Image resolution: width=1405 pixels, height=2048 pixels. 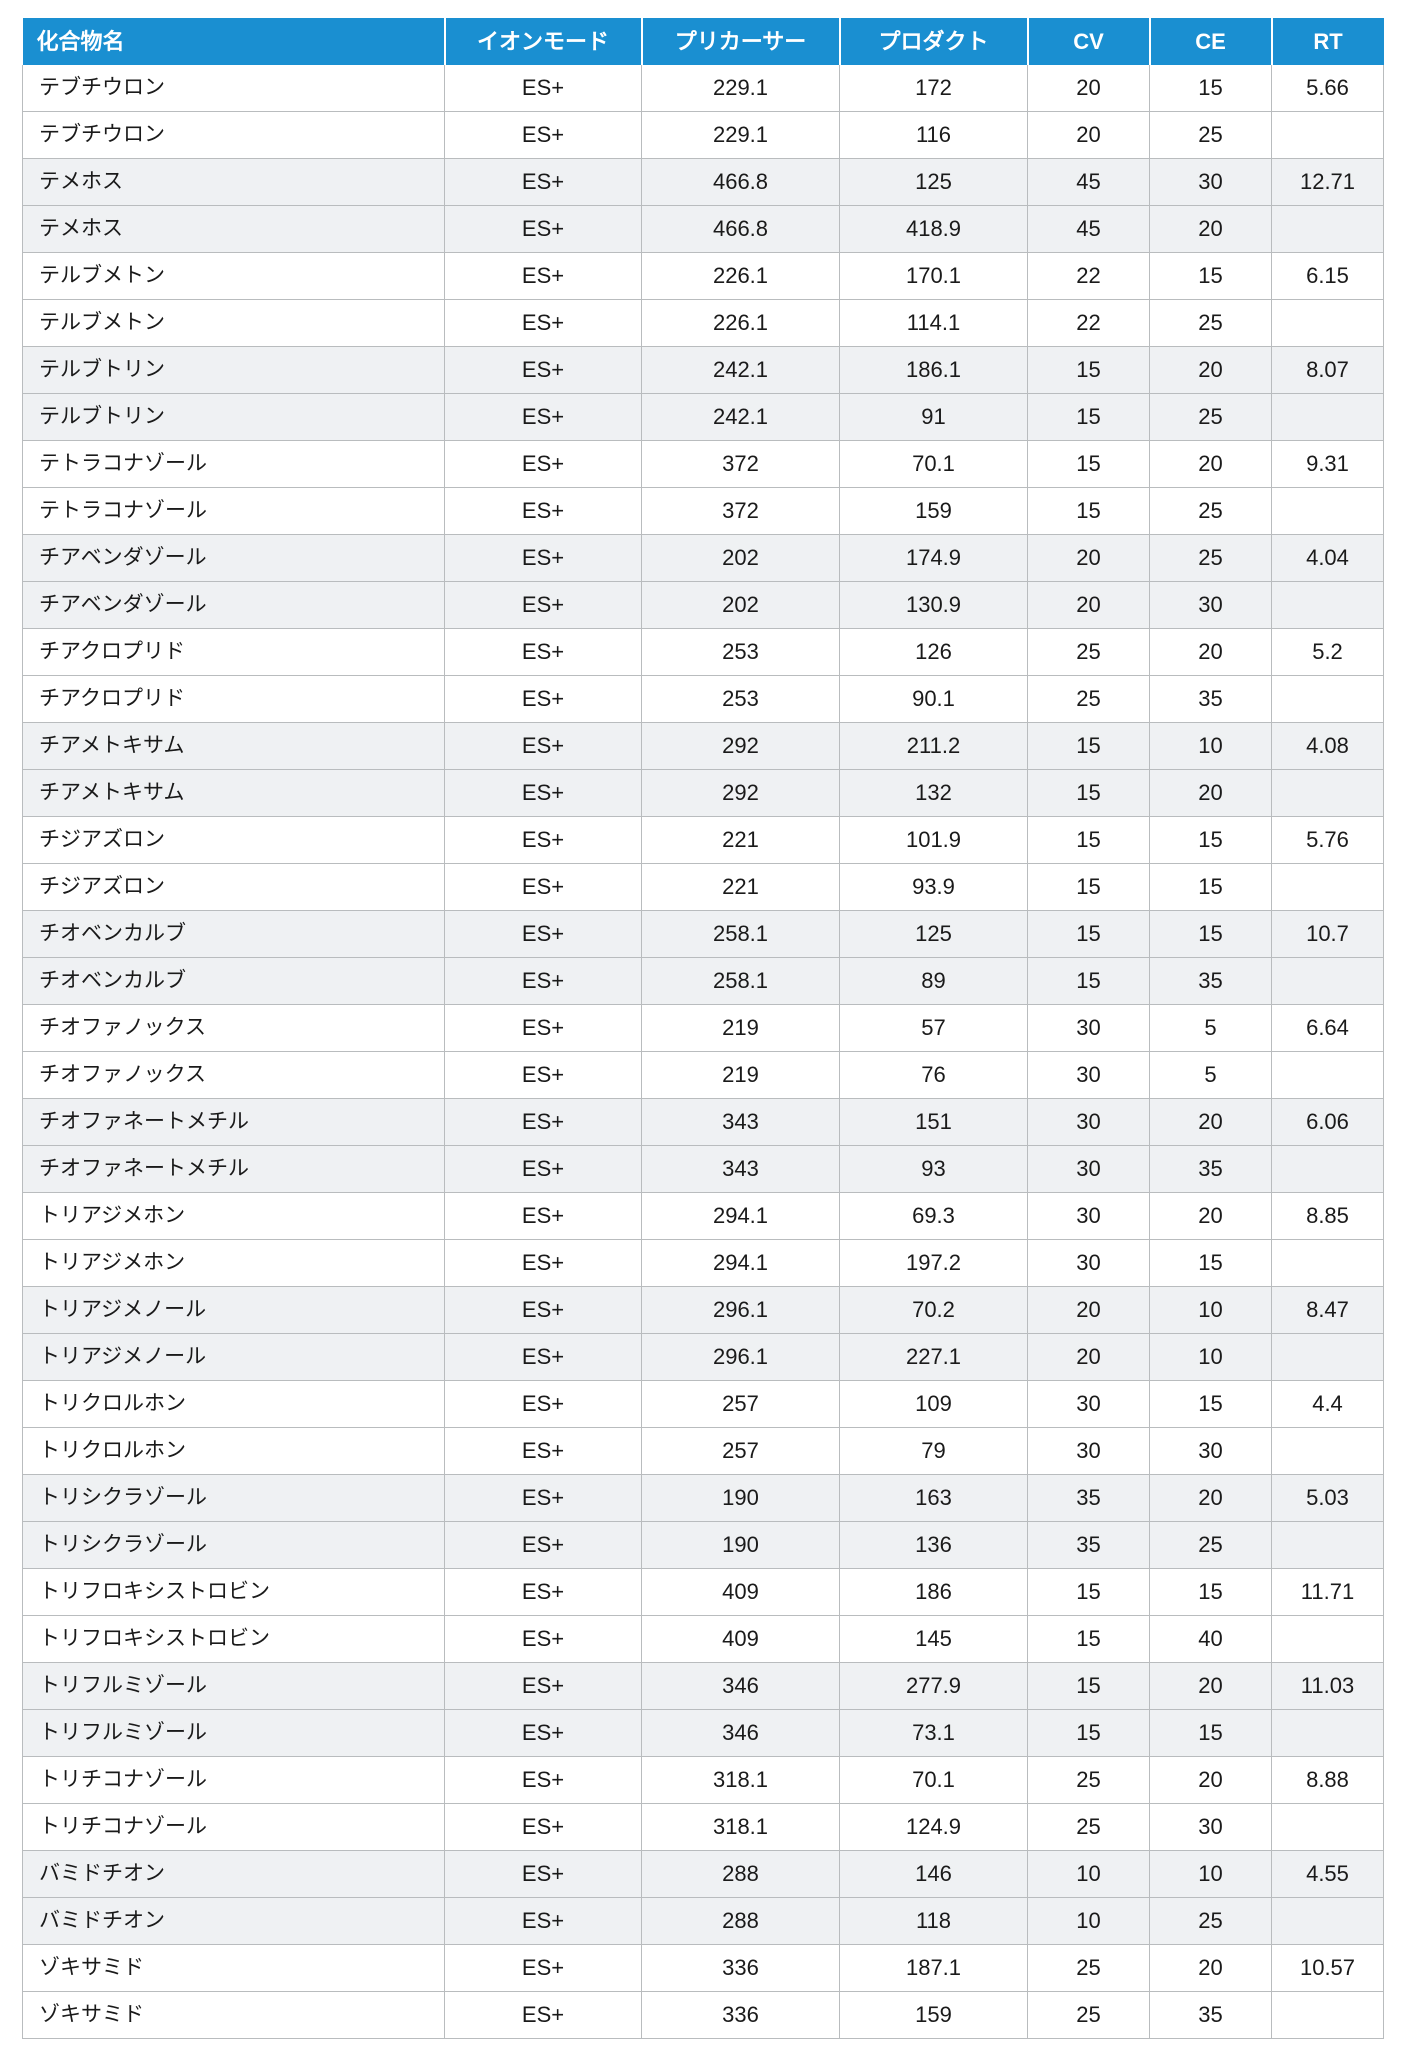 I want to click on column-header-compound-name: 化合物名, so click(x=234, y=41).